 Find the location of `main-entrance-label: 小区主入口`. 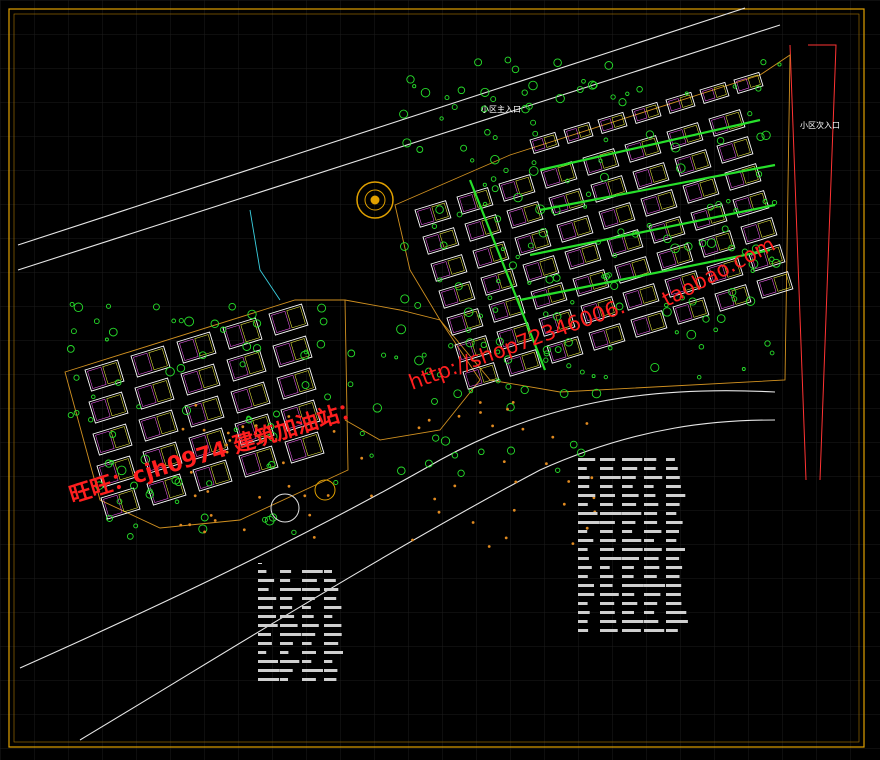

main-entrance-label: 小区主入口 is located at coordinates (501, 109).